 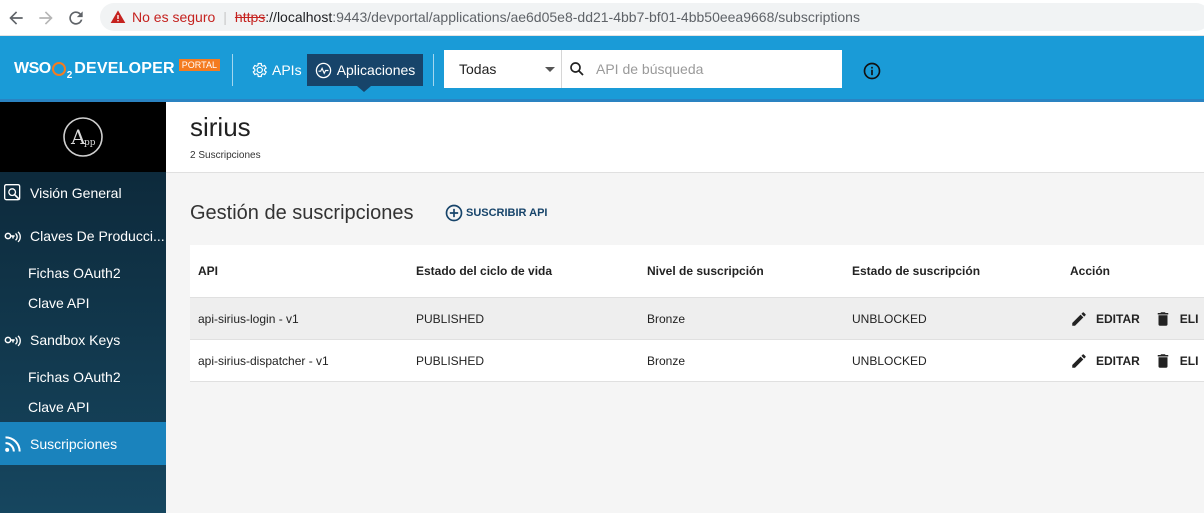 I want to click on back-button, so click(x=16, y=18).